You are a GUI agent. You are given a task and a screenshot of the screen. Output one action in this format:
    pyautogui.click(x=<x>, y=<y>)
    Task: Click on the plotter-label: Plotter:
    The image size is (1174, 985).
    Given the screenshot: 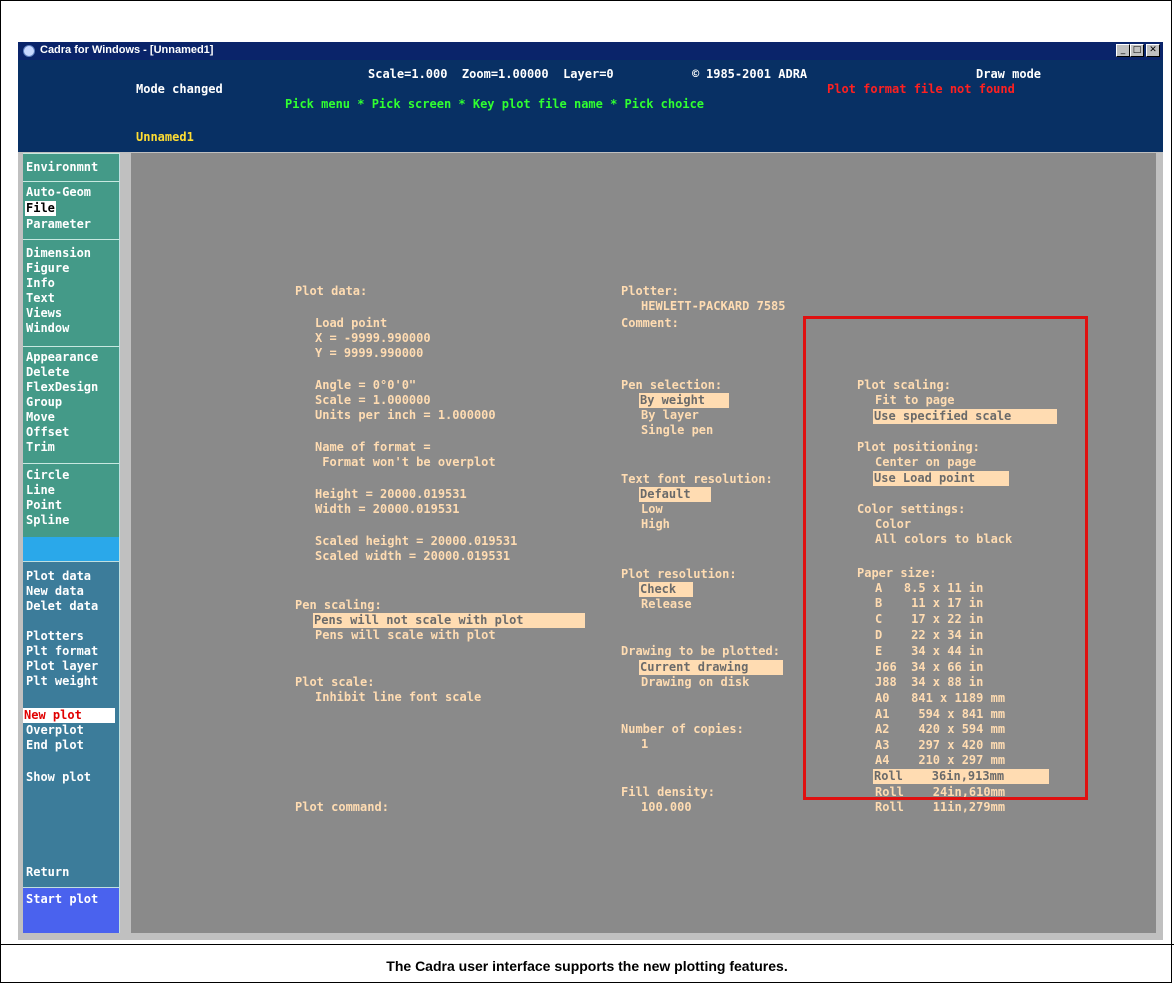 What is the action you would take?
    pyautogui.click(x=650, y=291)
    